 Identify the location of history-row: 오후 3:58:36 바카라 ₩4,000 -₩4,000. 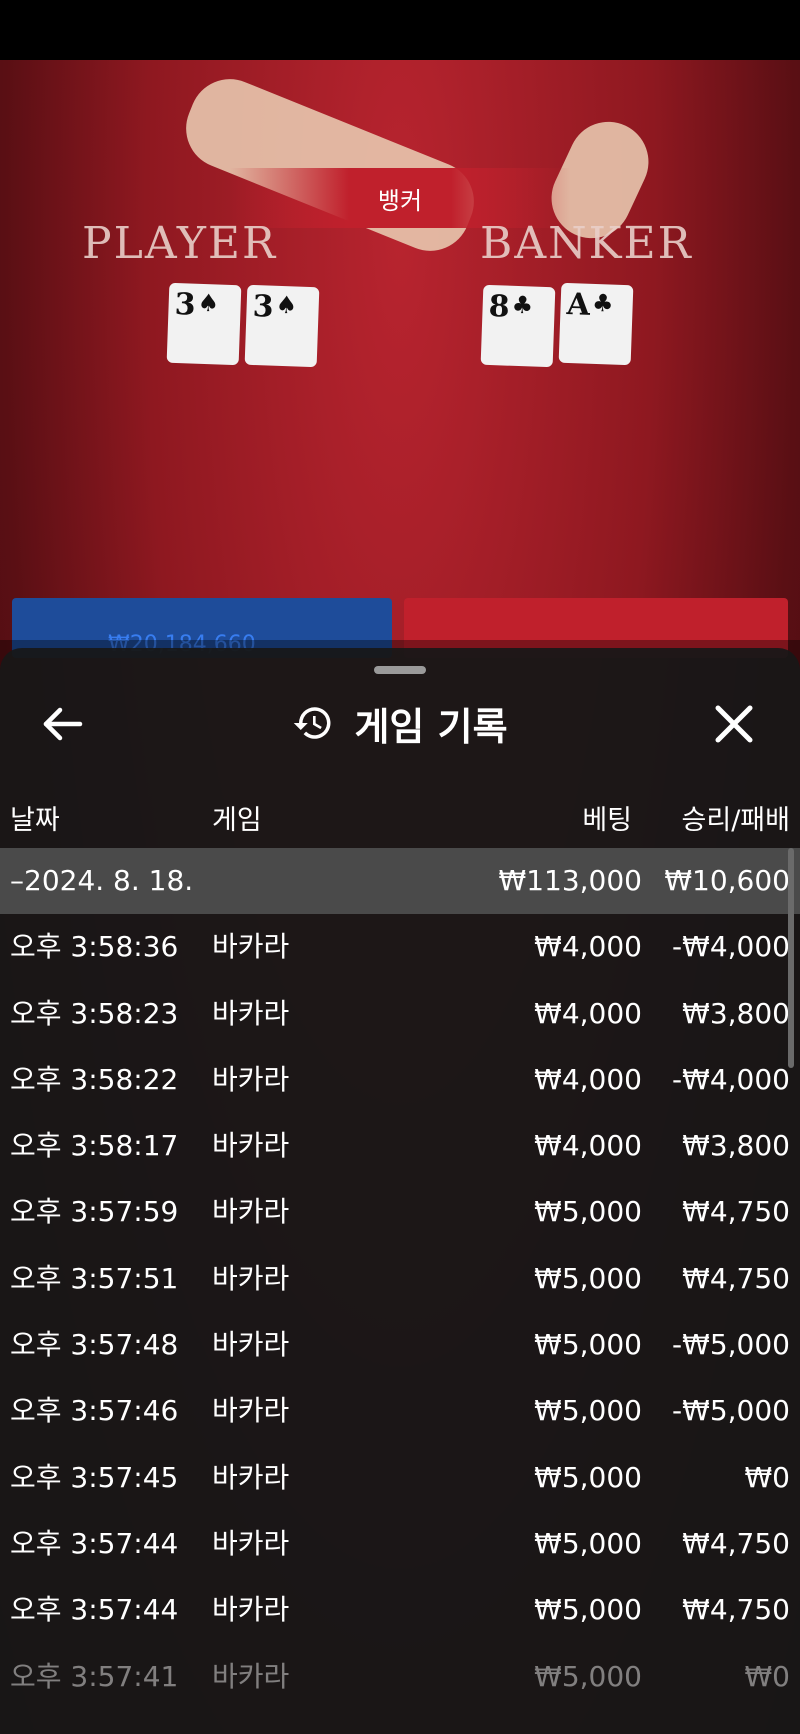
(400, 947).